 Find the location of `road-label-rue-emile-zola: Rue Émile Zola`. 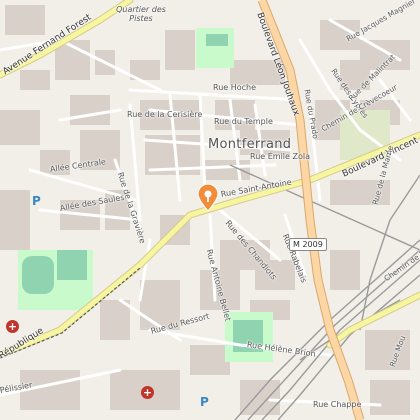

road-label-rue-emile-zola: Rue Émile Zola is located at coordinates (280, 156).